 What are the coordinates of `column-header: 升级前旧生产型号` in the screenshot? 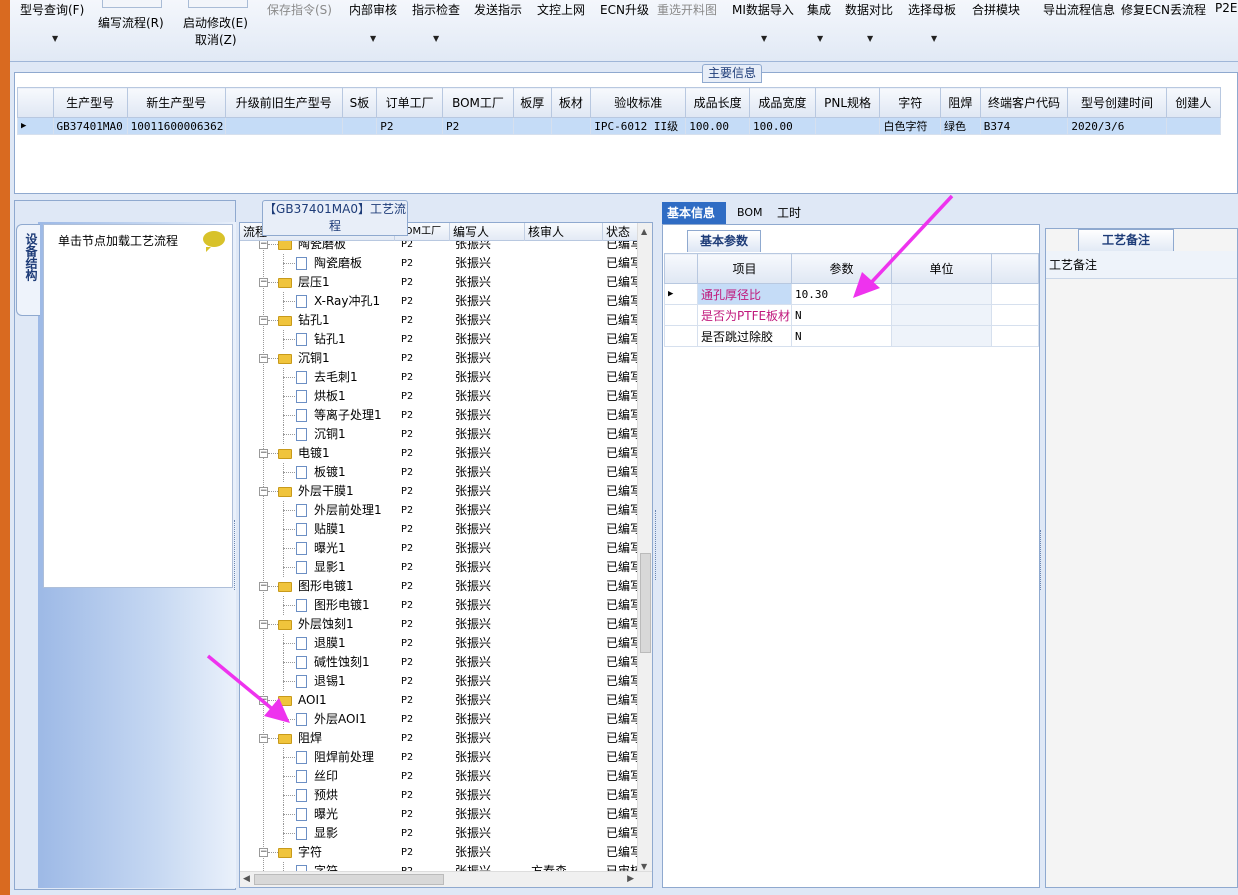 It's located at (283, 102).